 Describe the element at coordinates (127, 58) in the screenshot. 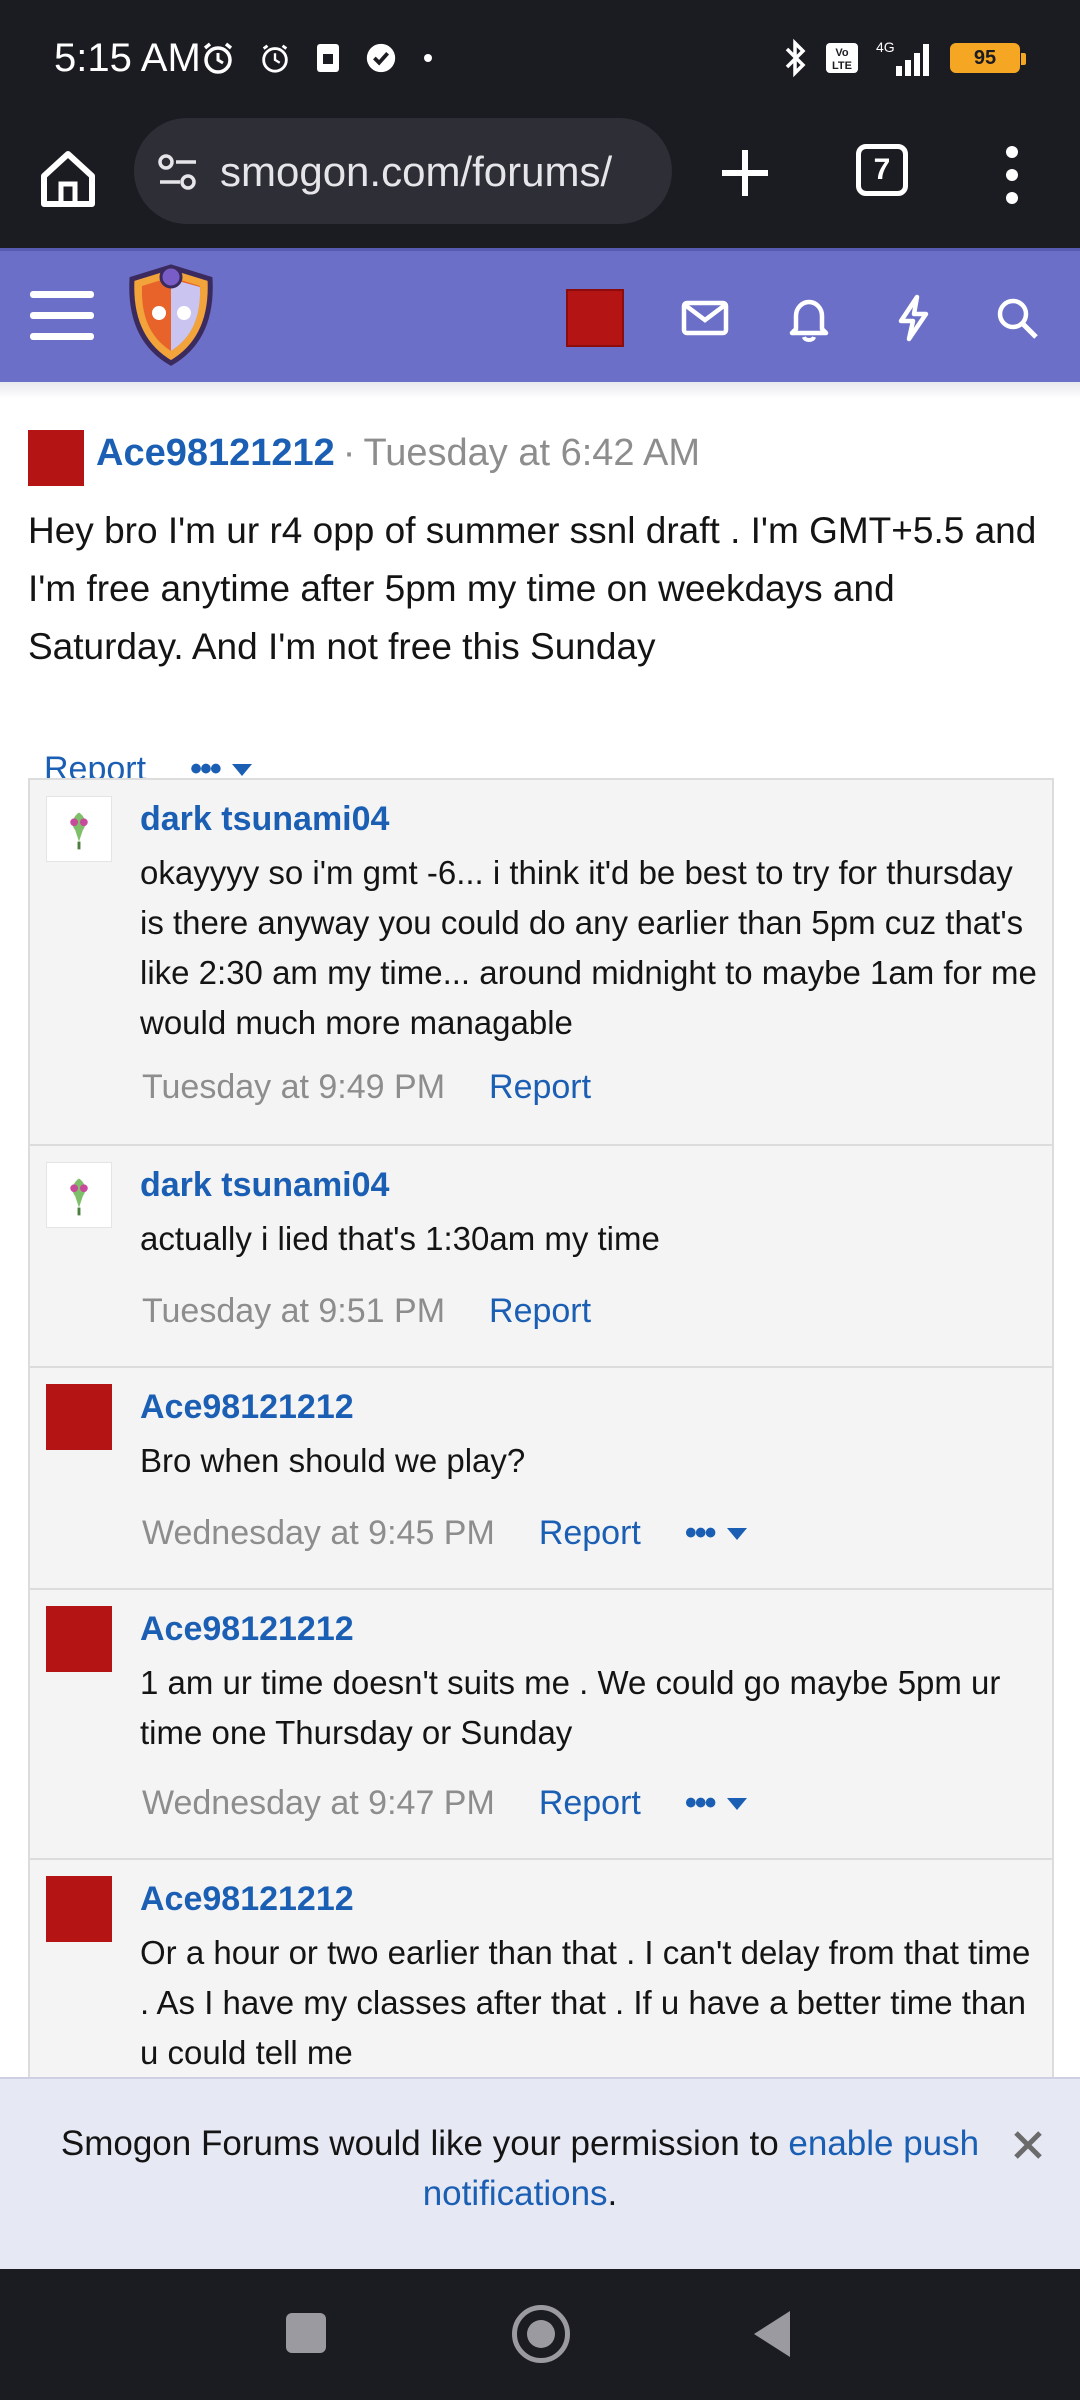

I see `status-time: 5:15 AM` at that location.